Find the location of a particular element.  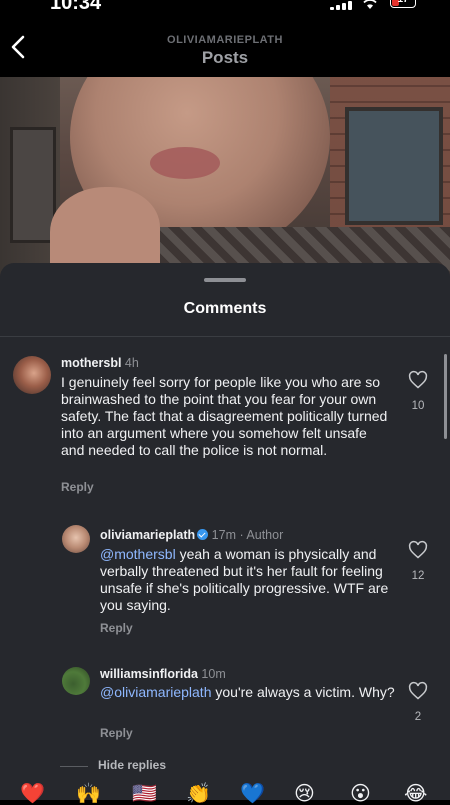

emoji-heart: ❤️ is located at coordinates (32, 794).